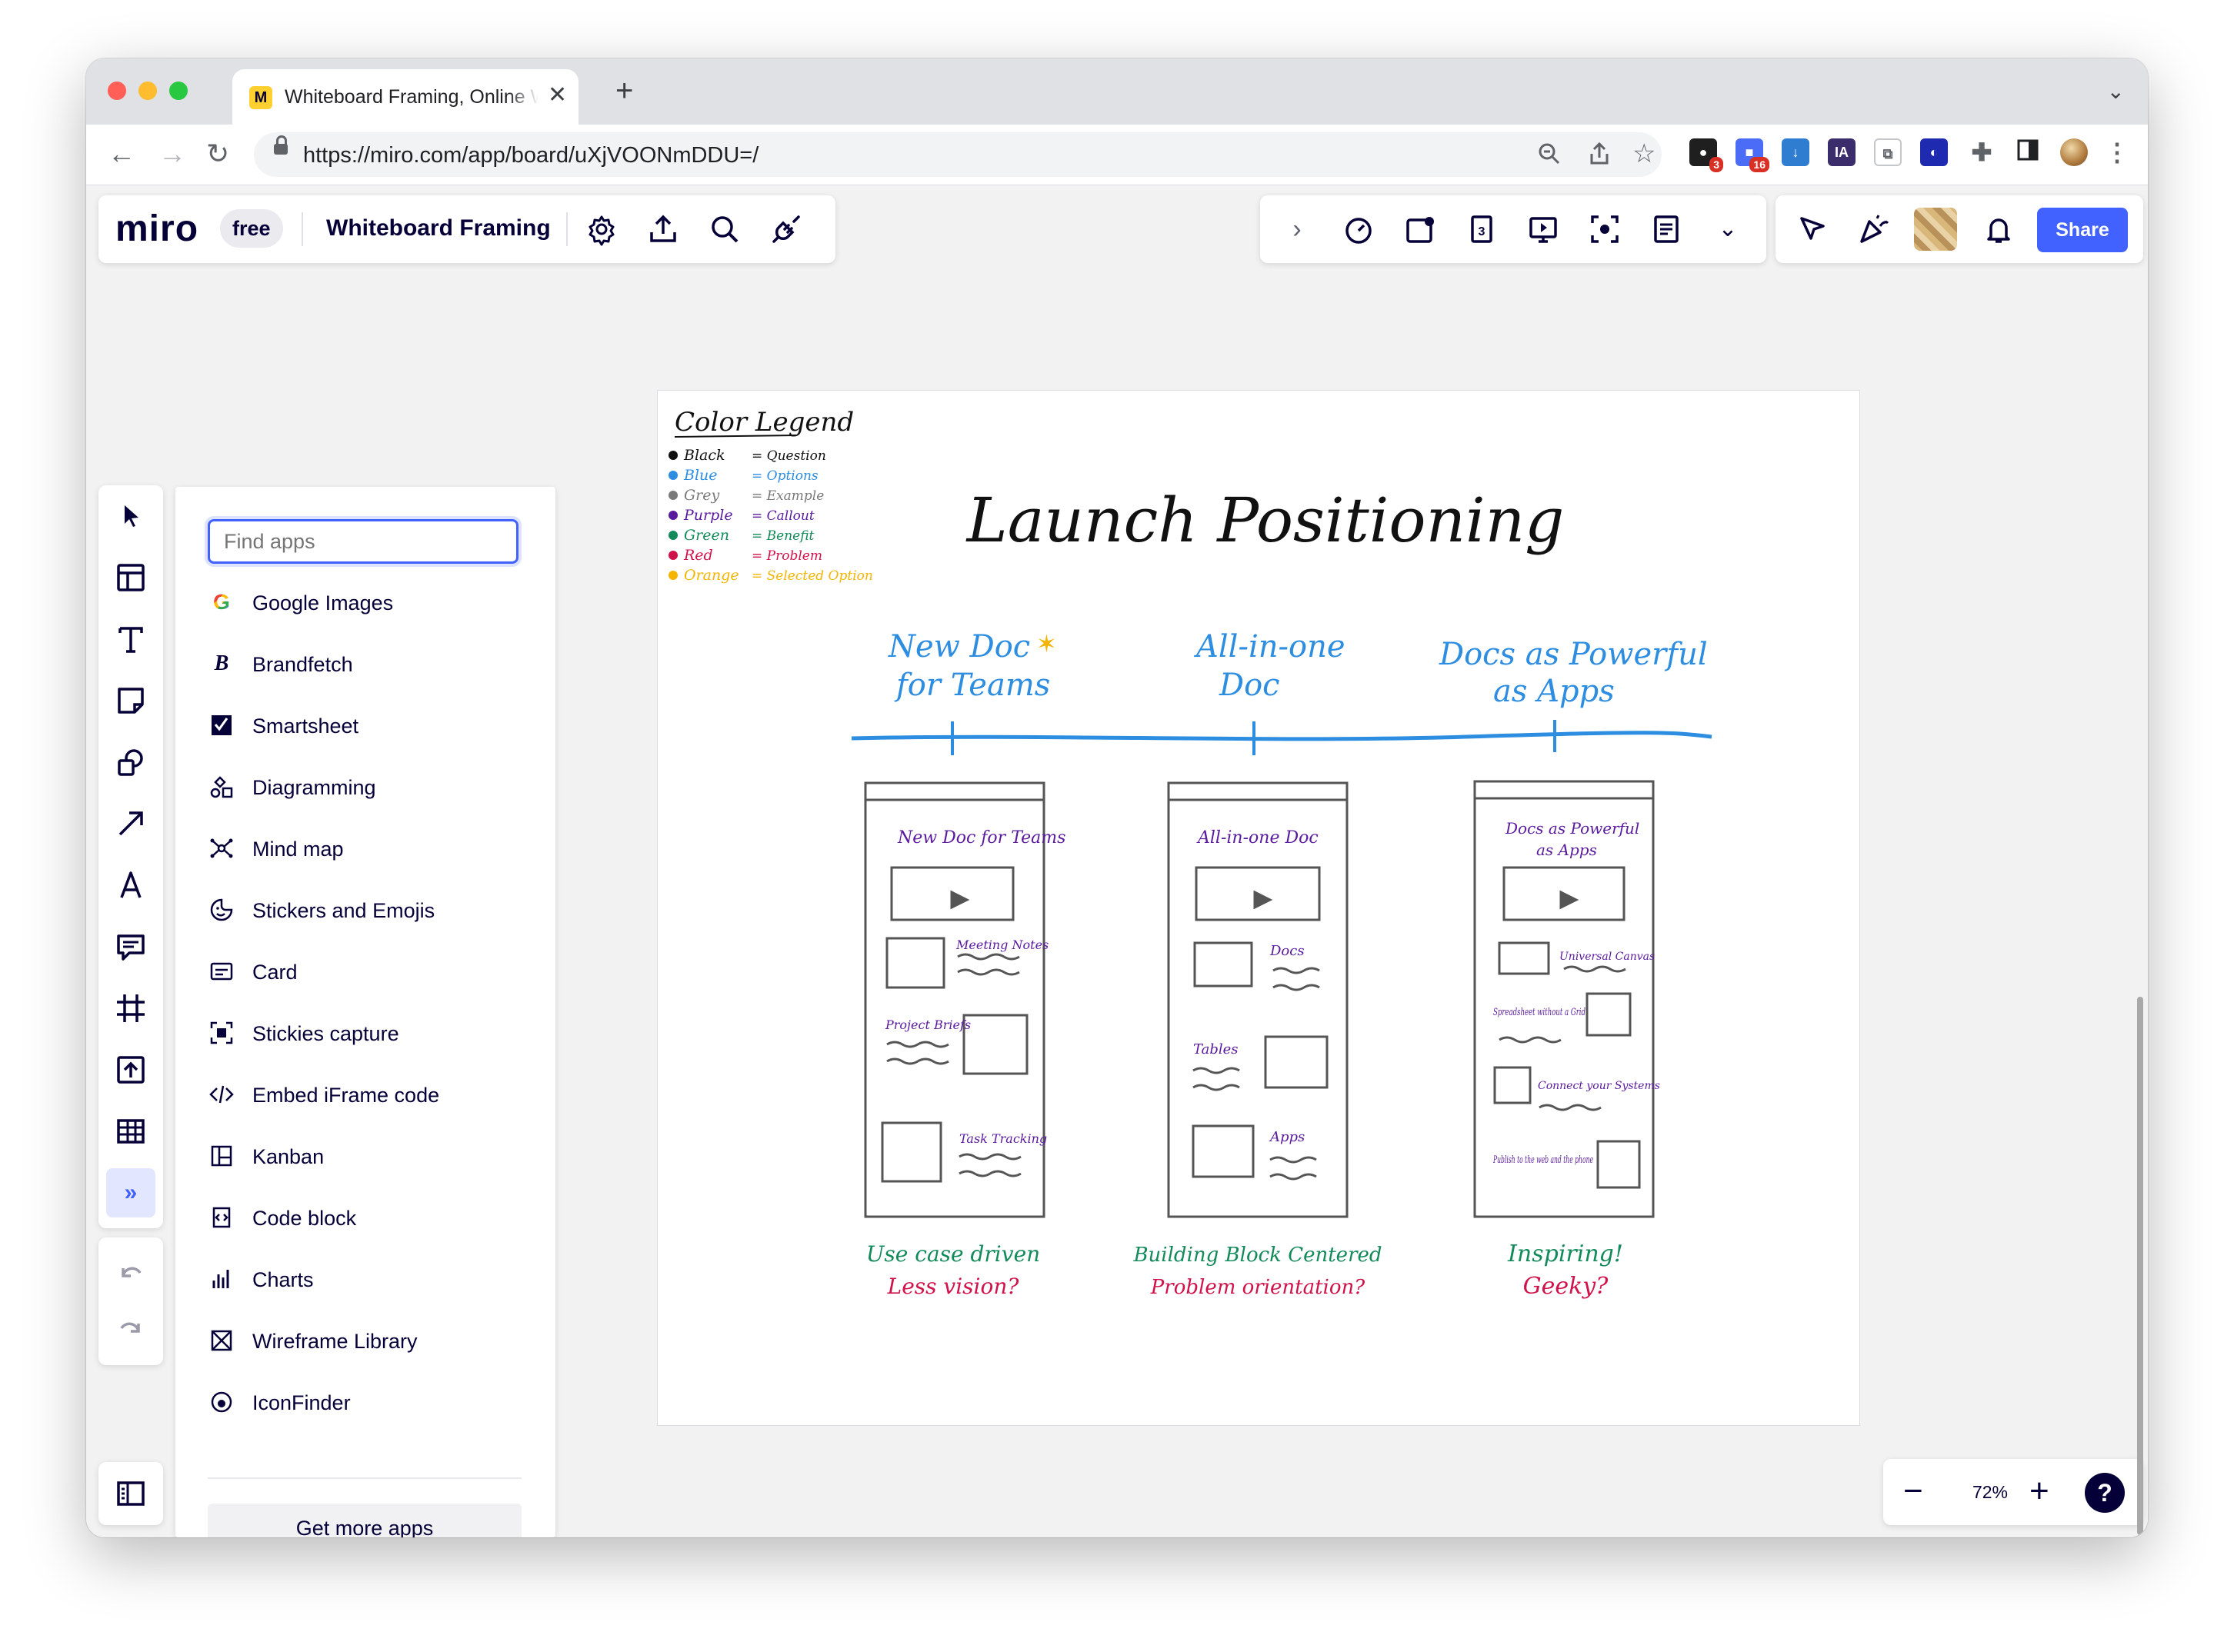 The image size is (2234, 1652). Describe the element at coordinates (1600, 157) in the screenshot. I see `share-page-icon` at that location.